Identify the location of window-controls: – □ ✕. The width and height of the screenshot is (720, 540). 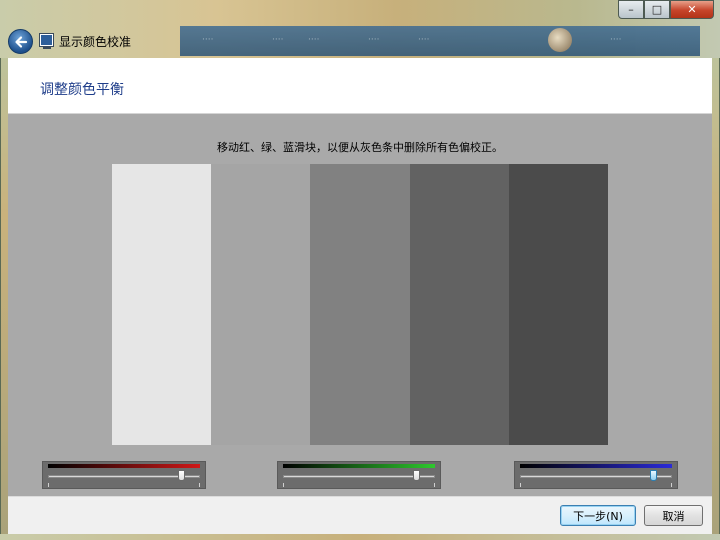
(666, 10).